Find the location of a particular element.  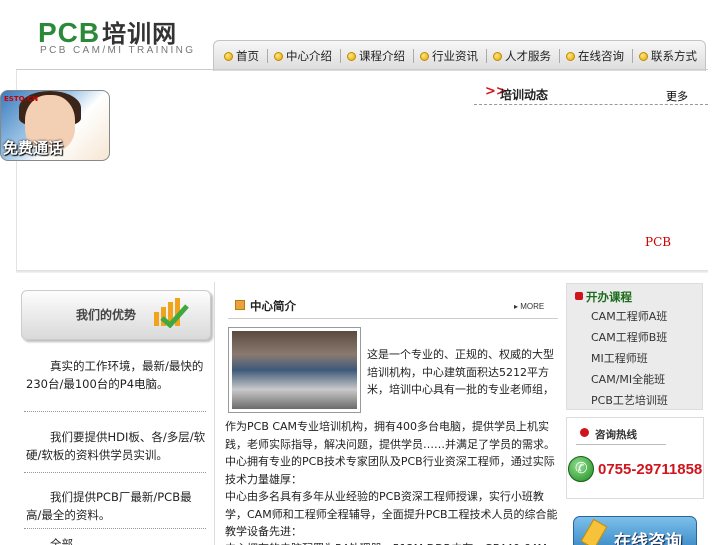

online-consult-button: 在线咨询 is located at coordinates (635, 530).